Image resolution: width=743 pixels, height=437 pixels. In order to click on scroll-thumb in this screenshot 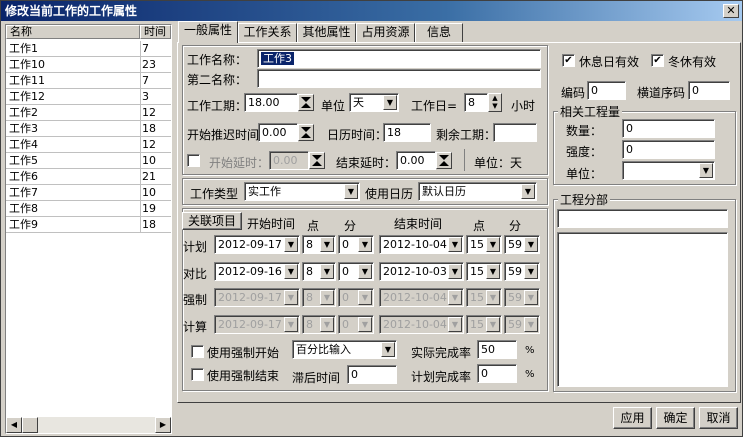, I will do `click(30, 425)`.